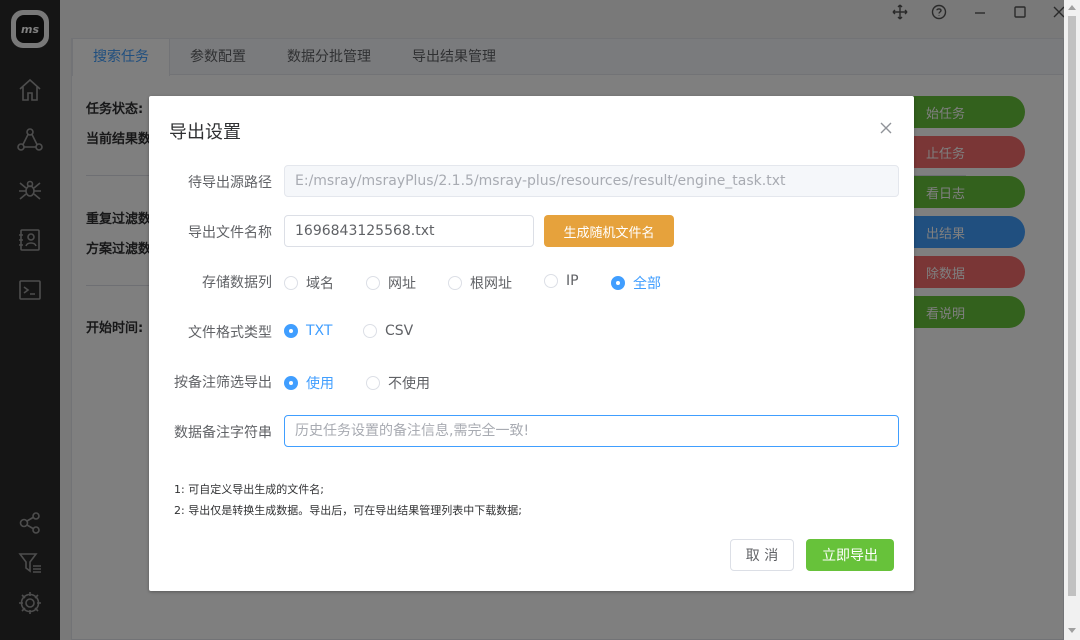 This screenshot has height=640, width=1080. I want to click on radio-all: 全部, so click(636, 283).